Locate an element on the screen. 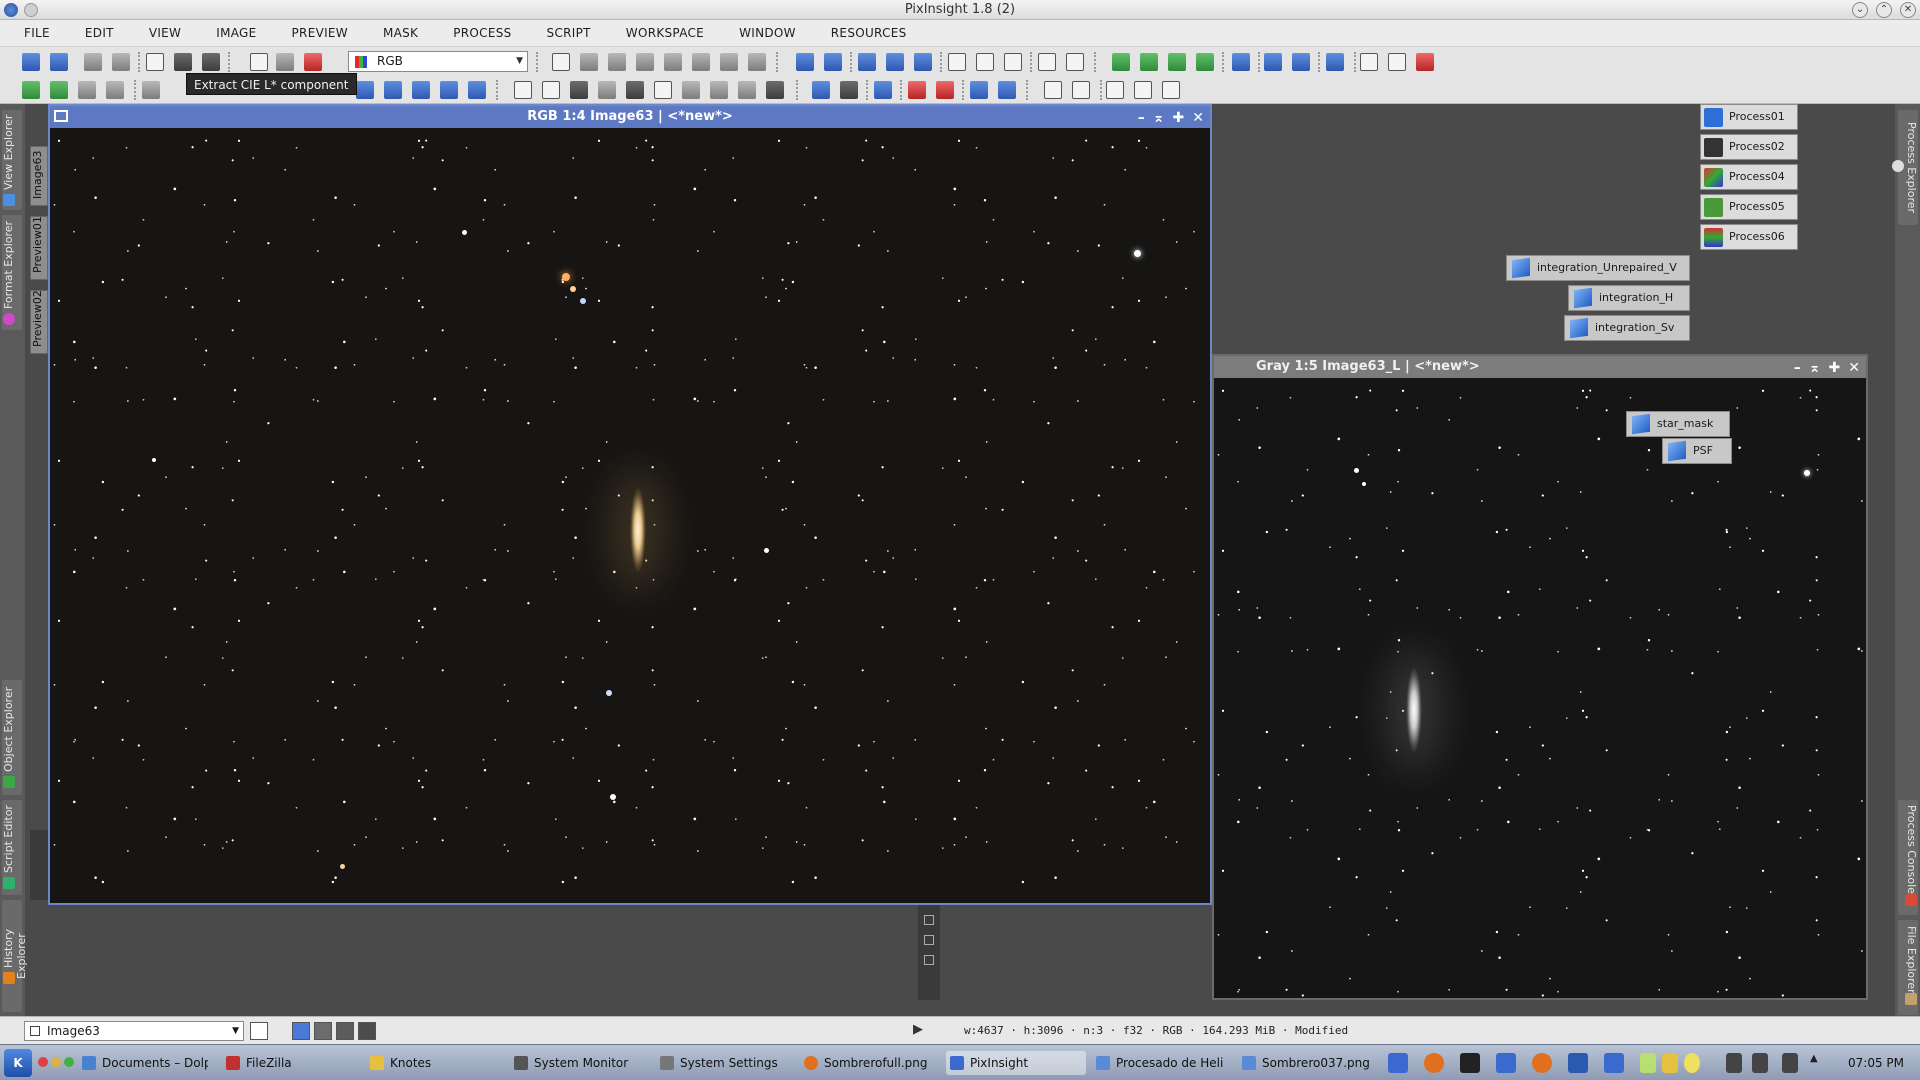 Image resolution: width=1920 pixels, height=1080 pixels. view-tab-image63: Image63 is located at coordinates (39, 176).